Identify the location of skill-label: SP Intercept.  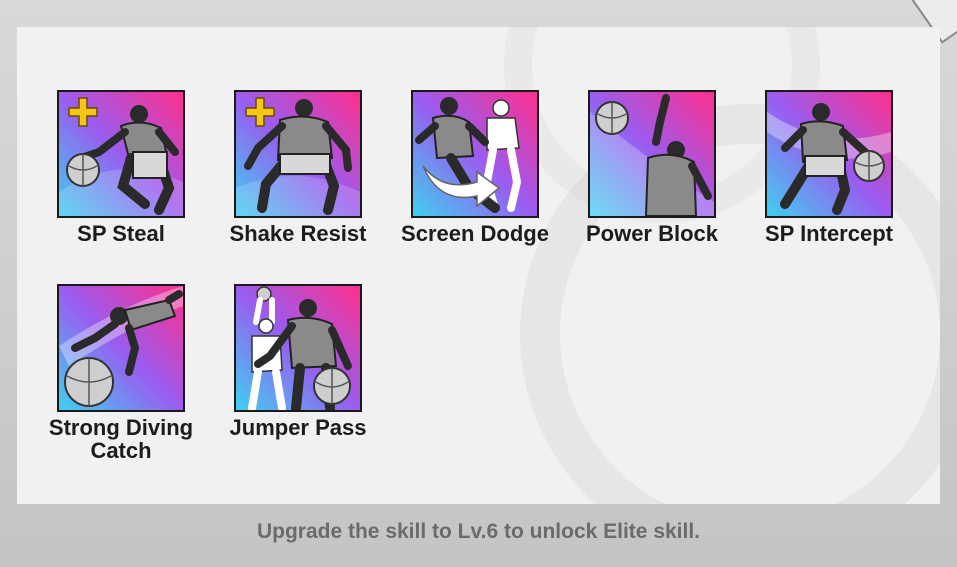
(829, 233).